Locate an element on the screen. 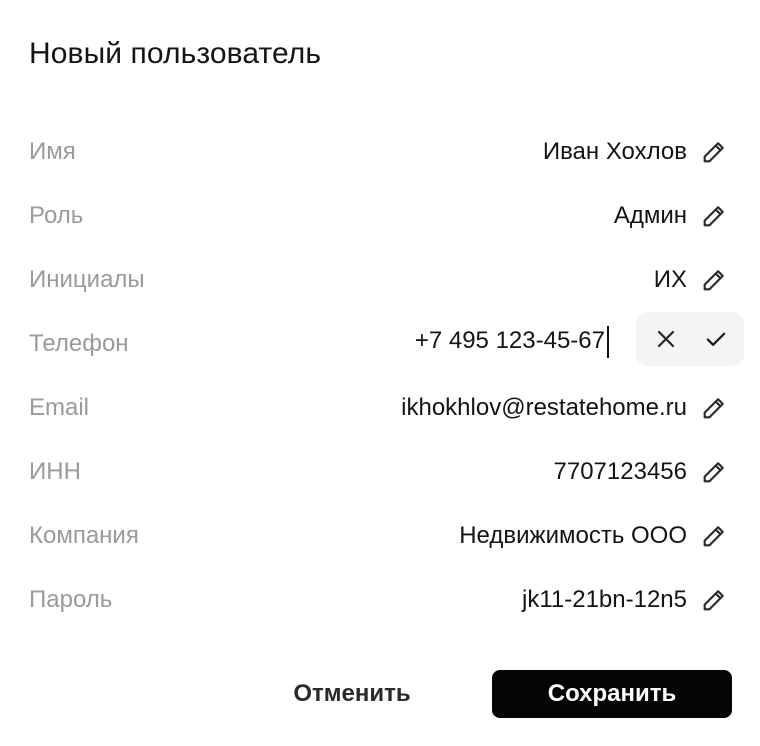 This screenshot has width=760, height=746. field-value: jk11-21bn-12n5 is located at coordinates (604, 599).